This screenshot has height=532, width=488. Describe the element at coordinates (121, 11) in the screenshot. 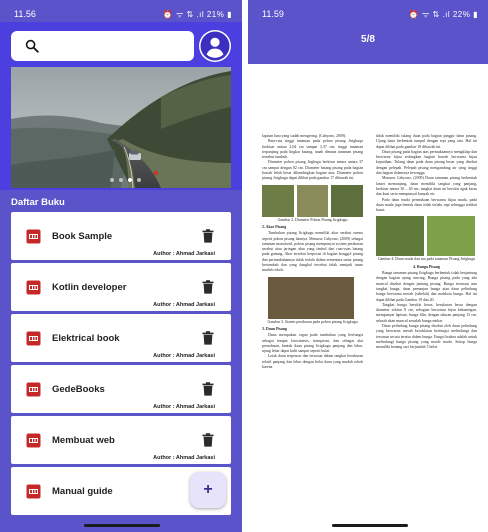

I see `status-bar: 11.56 ⏰ ᯤ ⇅ .ıl 21% ▮` at that location.